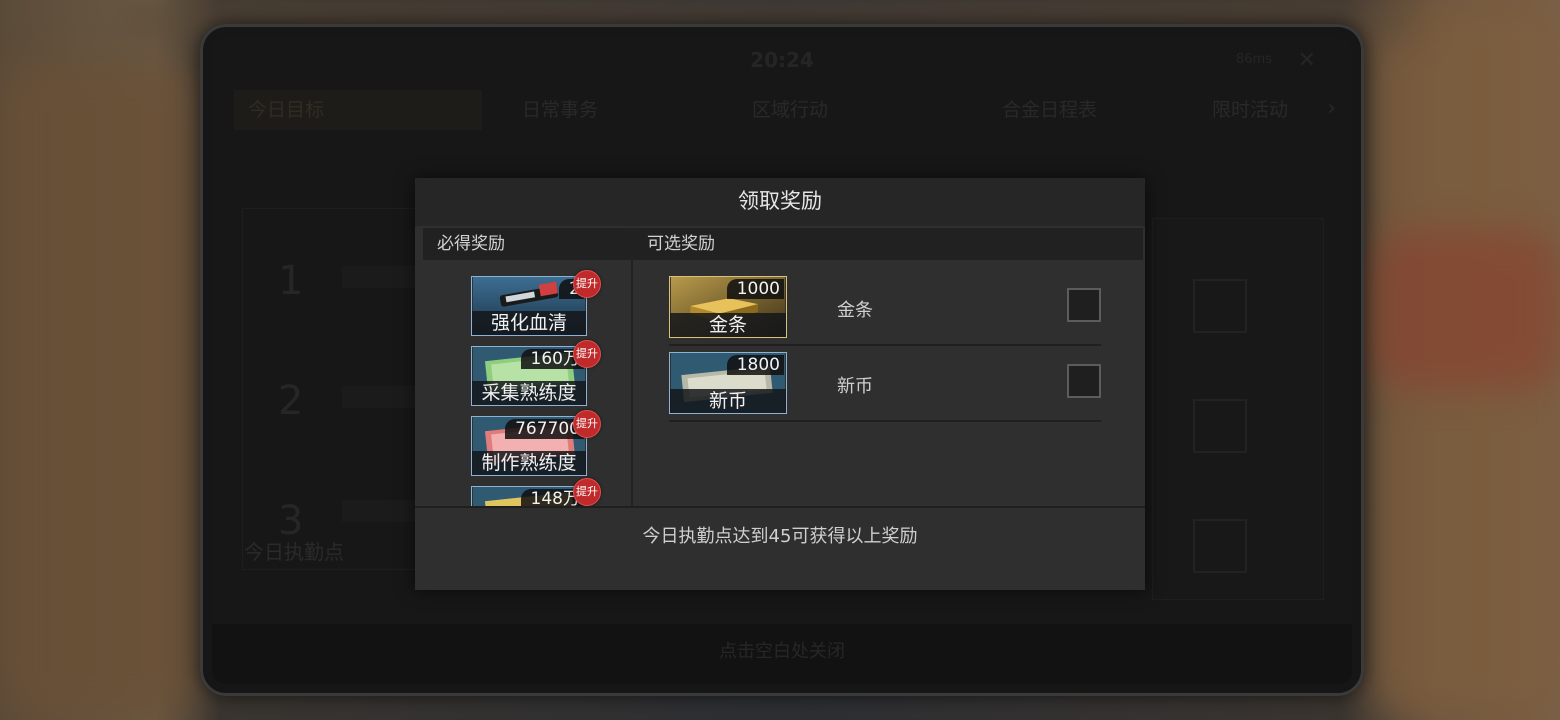 Image resolution: width=1560 pixels, height=720 pixels. Describe the element at coordinates (529, 463) in the screenshot. I see `item-name: 制作熟练度` at that location.